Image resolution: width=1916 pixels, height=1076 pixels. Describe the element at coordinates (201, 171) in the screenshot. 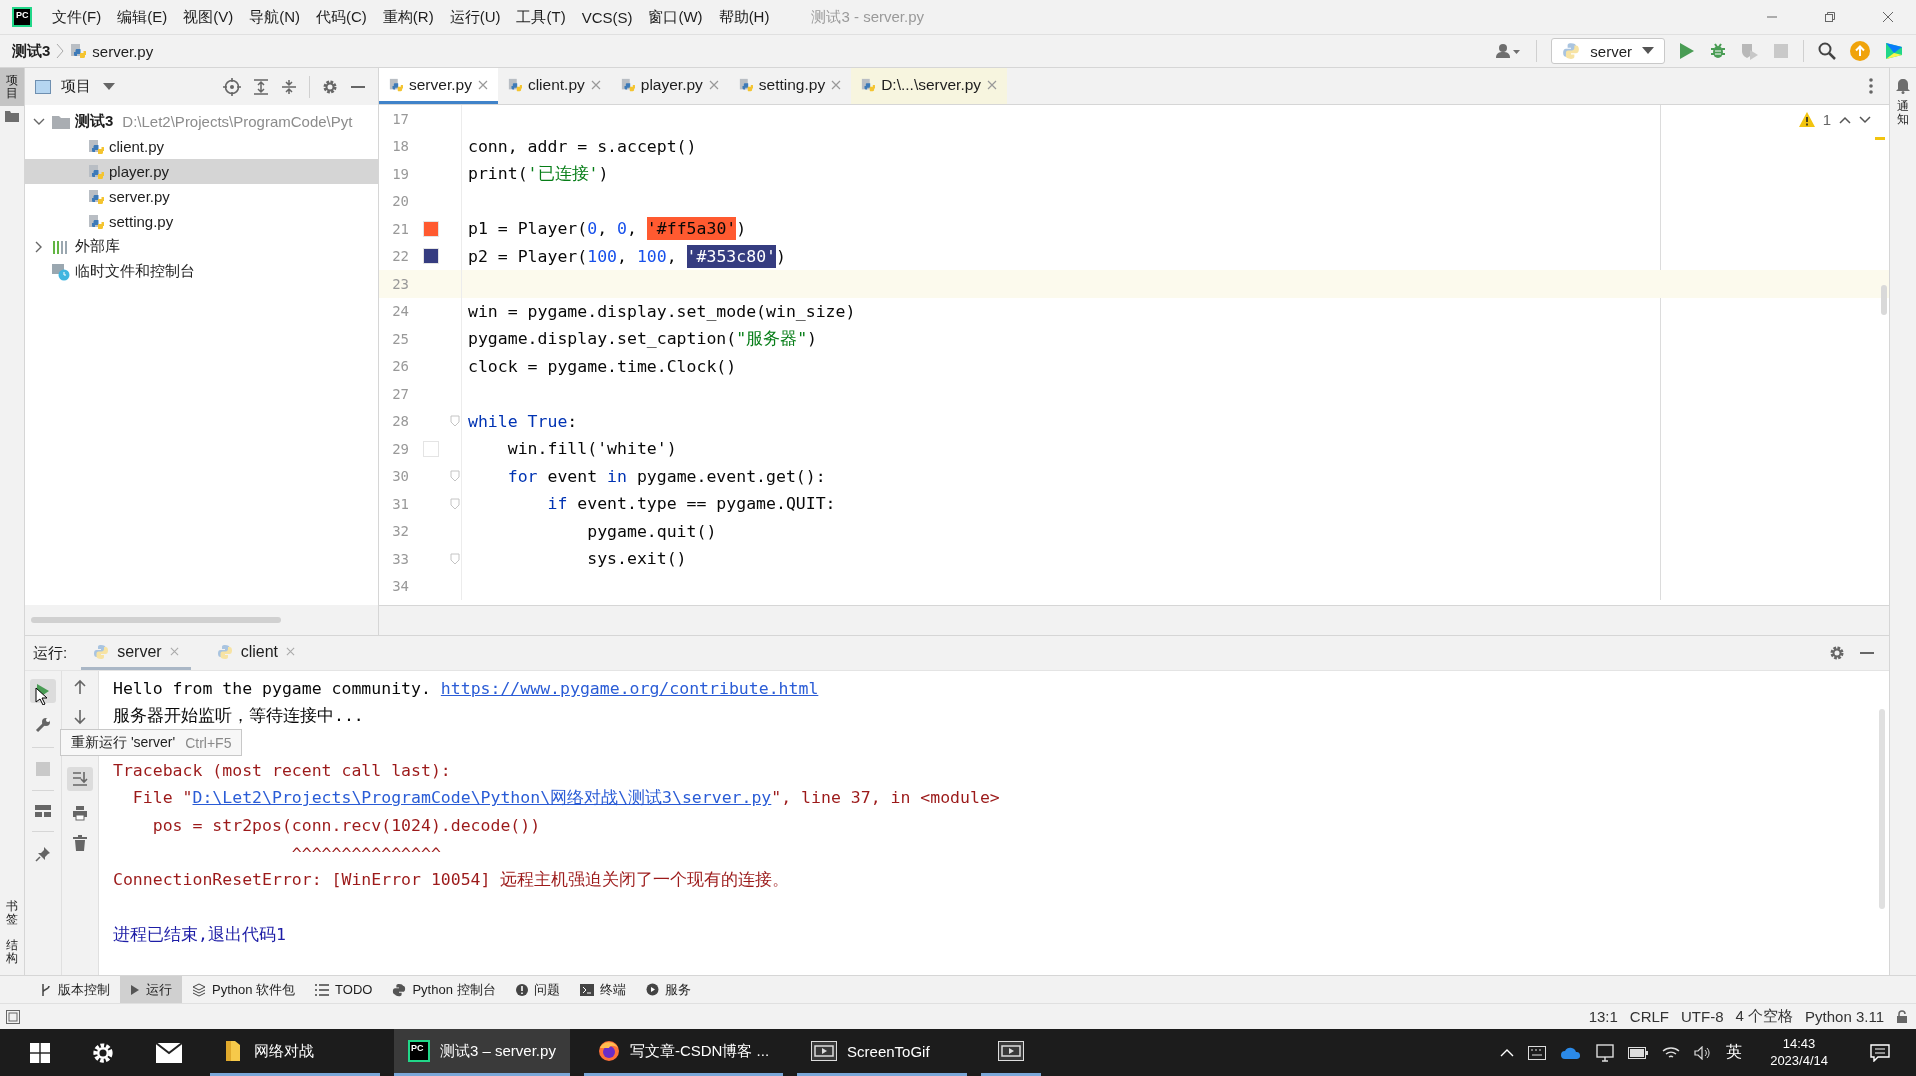

I see `tree-item: player.py` at that location.